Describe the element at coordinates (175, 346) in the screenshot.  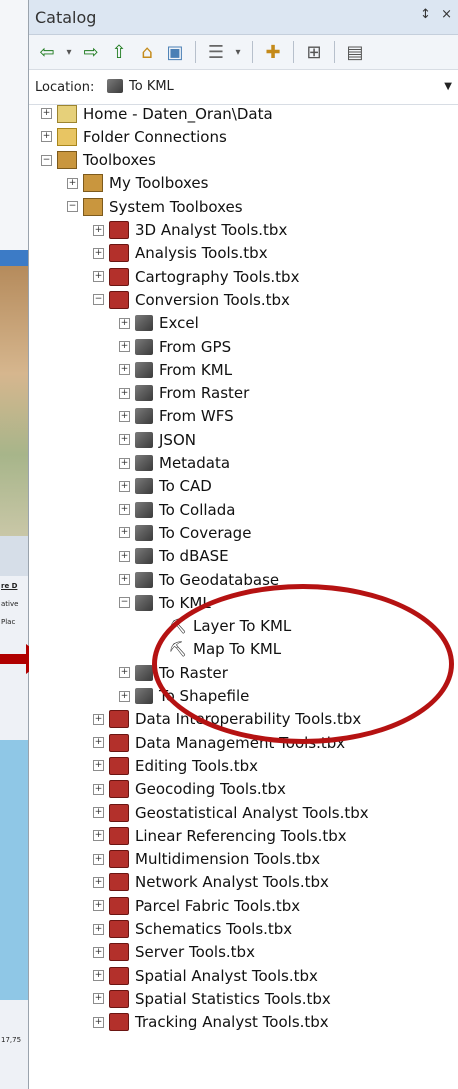
I see `tree-node: + From GPS` at that location.